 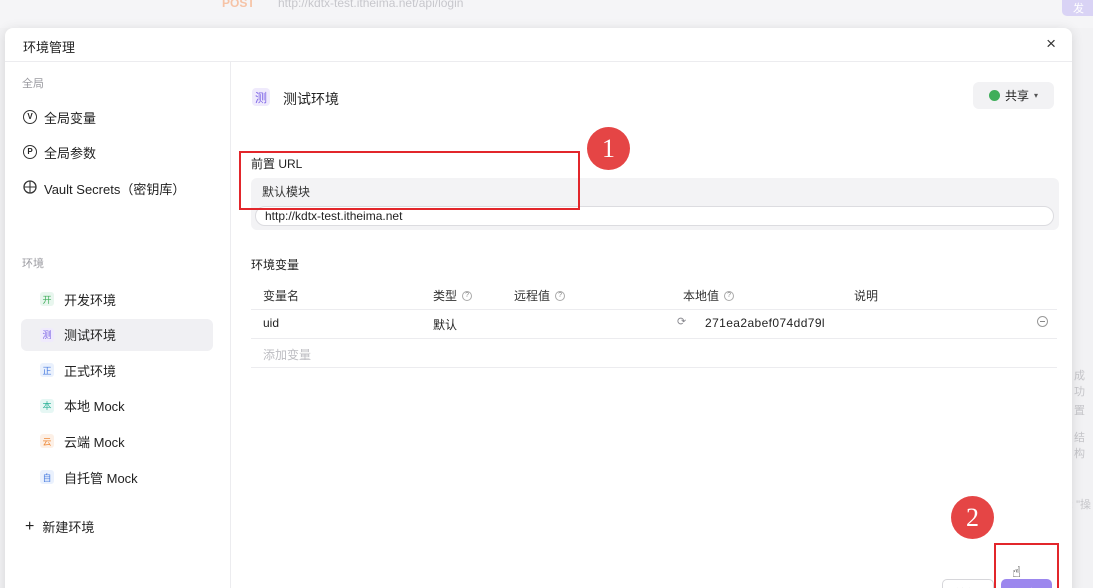 I want to click on sidebar-env-item: 开开发环境, so click(x=117, y=299).